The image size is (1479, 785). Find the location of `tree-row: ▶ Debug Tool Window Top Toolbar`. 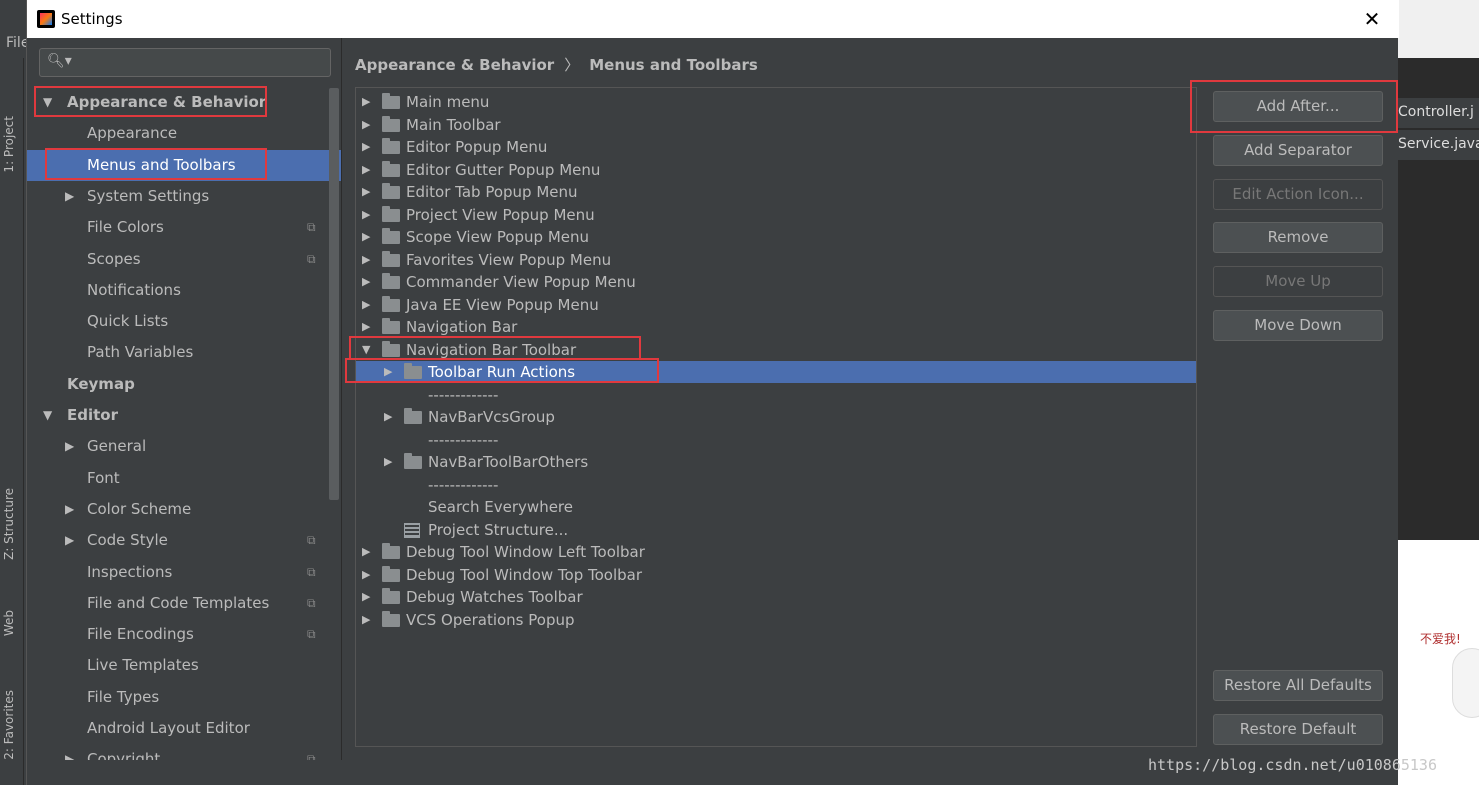

tree-row: ▶ Debug Tool Window Top Toolbar is located at coordinates (776, 575).